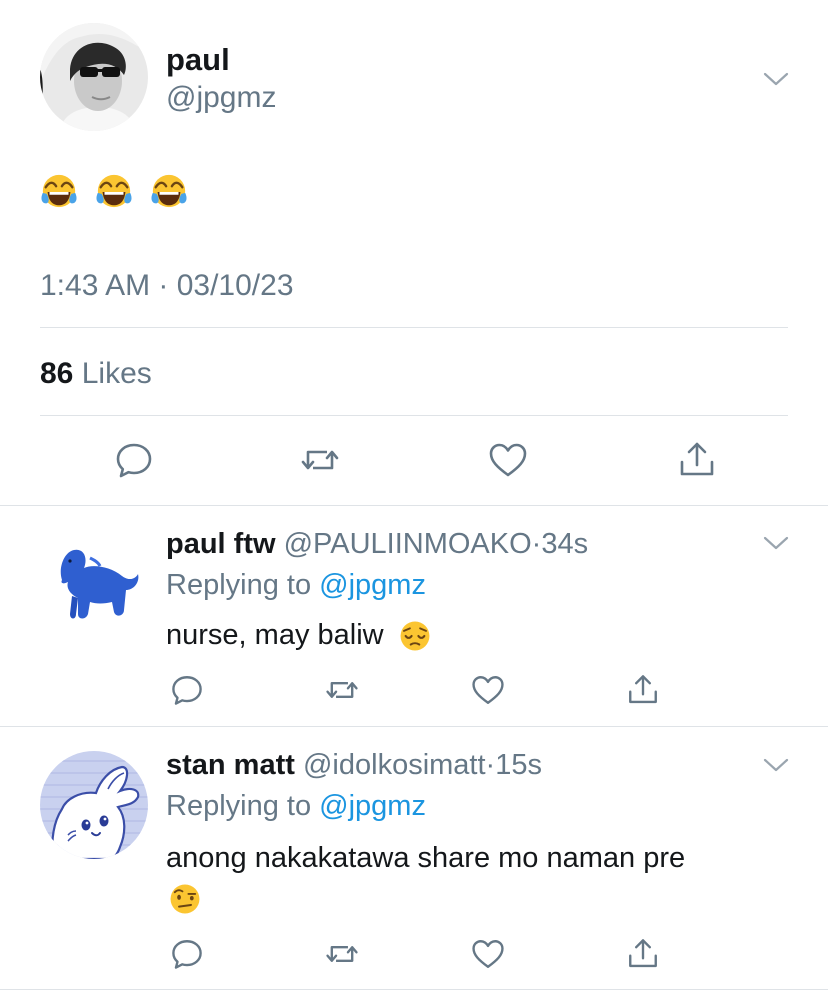 The image size is (828, 991). I want to click on likes-stat: 86 Likes, so click(96, 374).